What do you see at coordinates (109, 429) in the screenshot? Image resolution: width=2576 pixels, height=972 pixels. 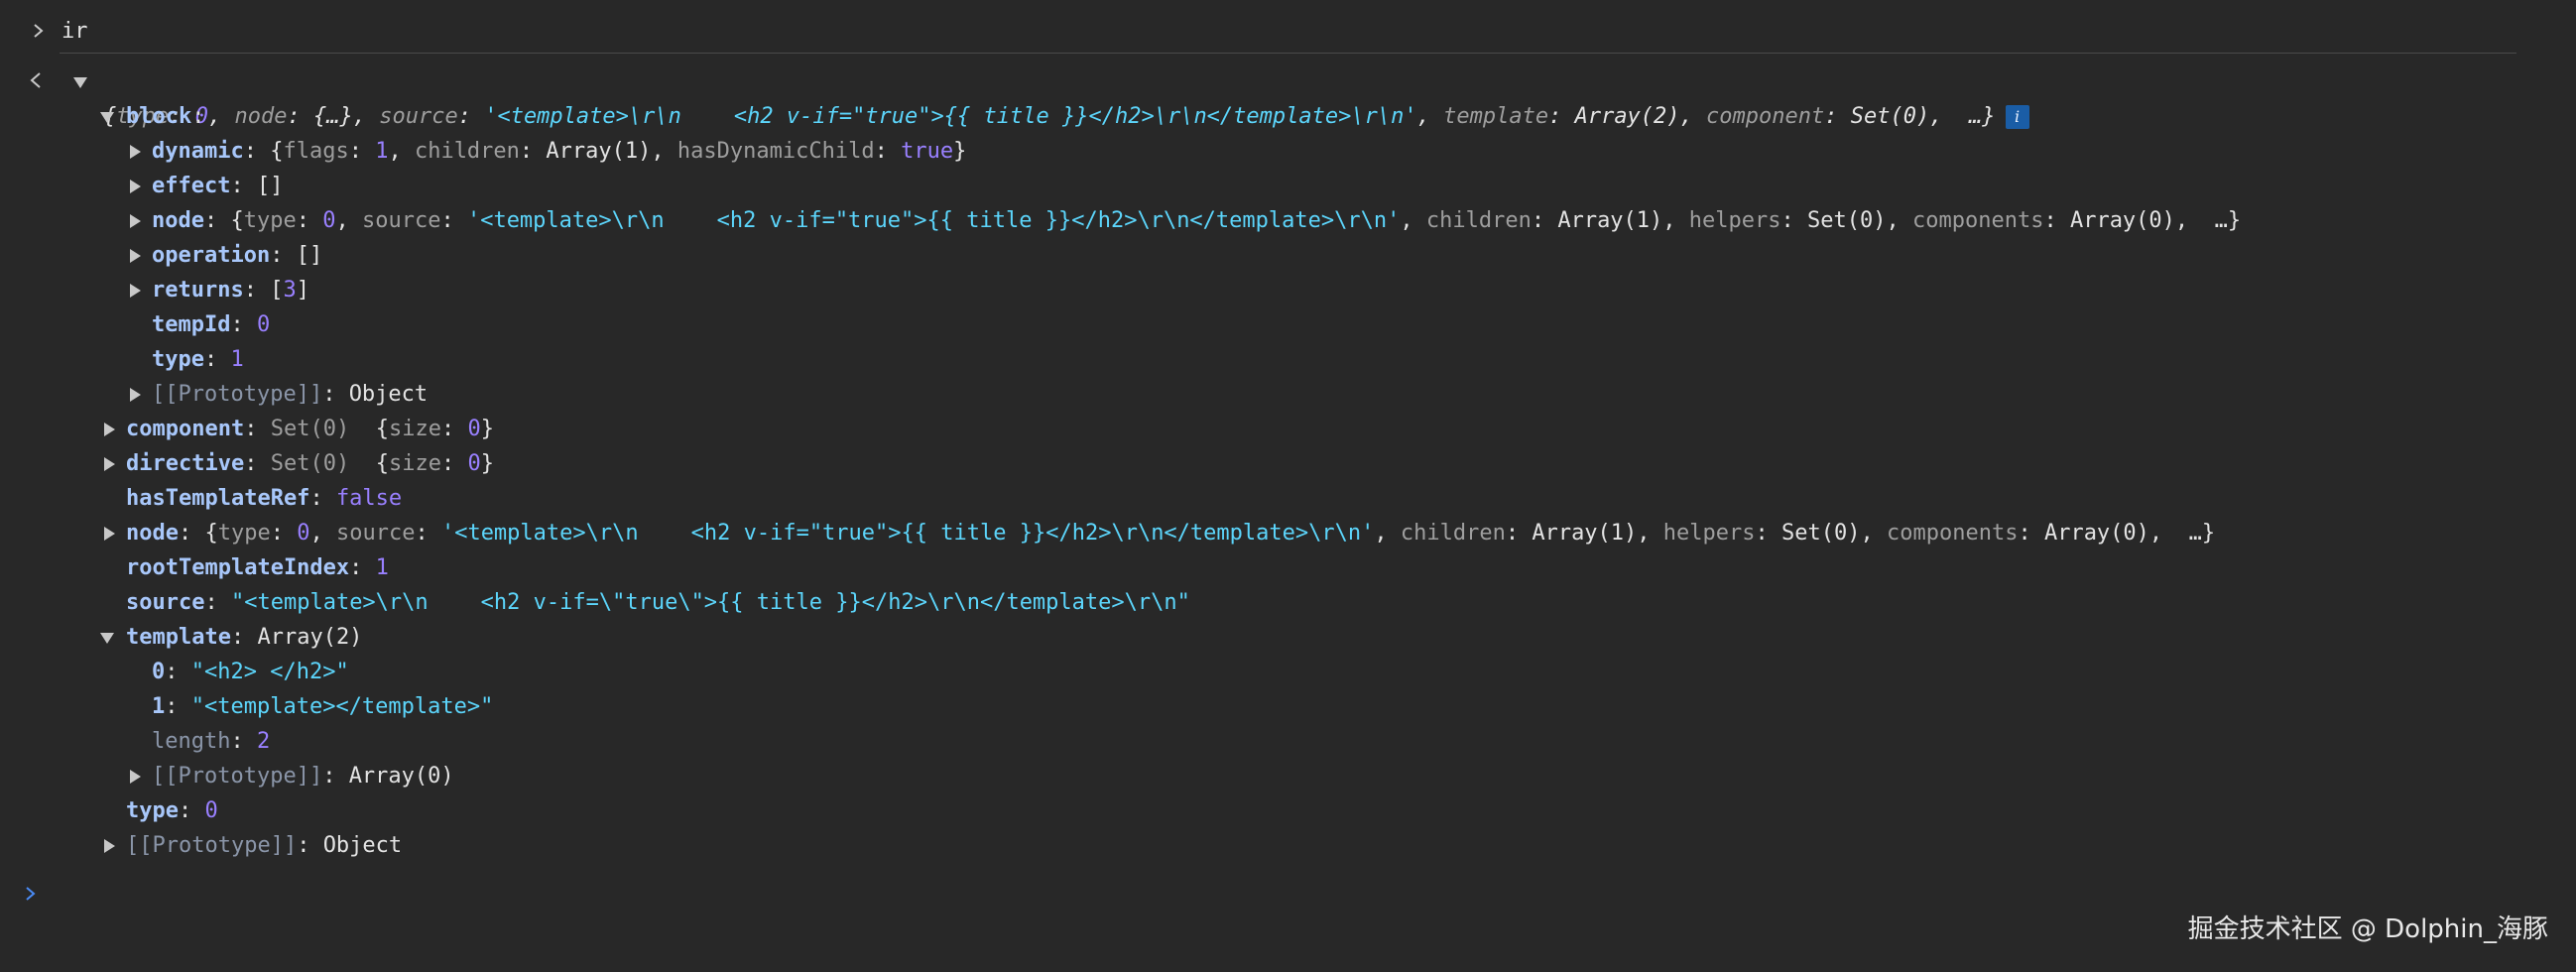 I see `toggle-component` at bounding box center [109, 429].